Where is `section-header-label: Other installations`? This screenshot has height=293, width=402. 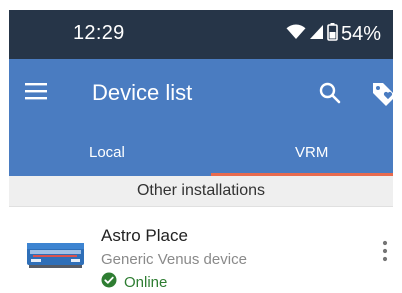 section-header-label: Other installations is located at coordinates (201, 190).